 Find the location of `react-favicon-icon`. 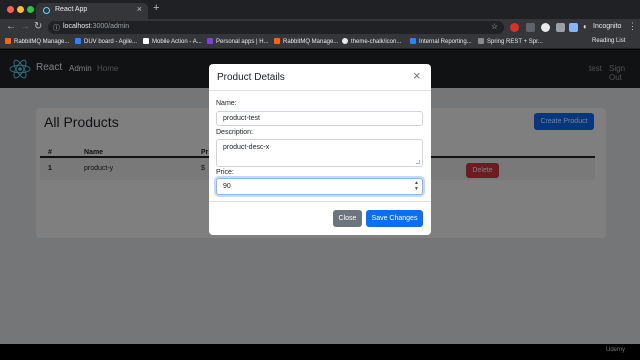

react-favicon-icon is located at coordinates (46, 10).